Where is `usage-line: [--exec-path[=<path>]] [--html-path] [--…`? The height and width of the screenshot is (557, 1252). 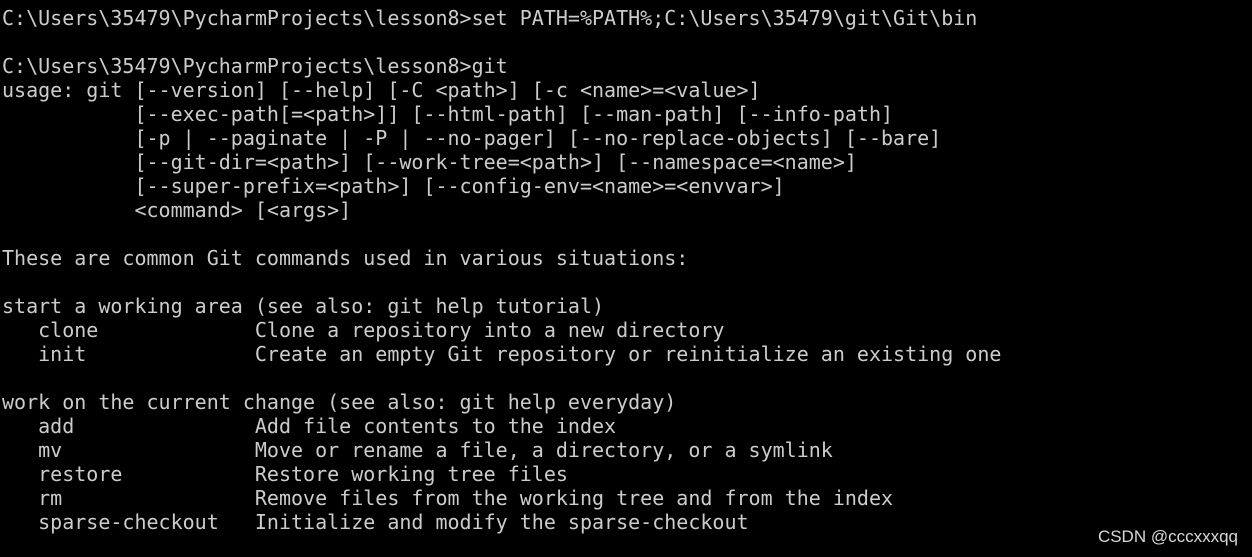
usage-line: [--exec-path[=<path>]] [--html-path] [--… is located at coordinates (448, 114).